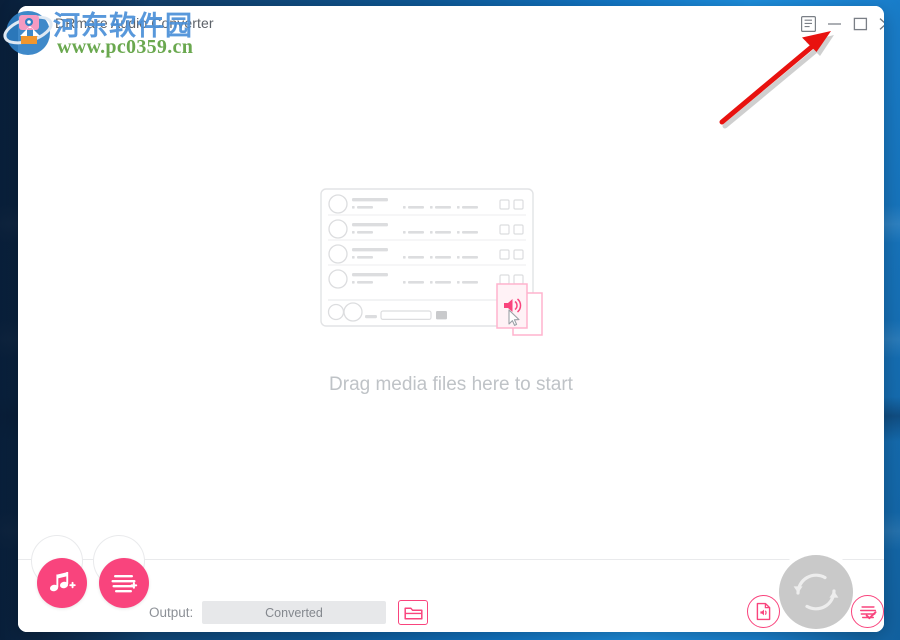  I want to click on drop-hint-text: Drag media files here to start, so click(451, 384).